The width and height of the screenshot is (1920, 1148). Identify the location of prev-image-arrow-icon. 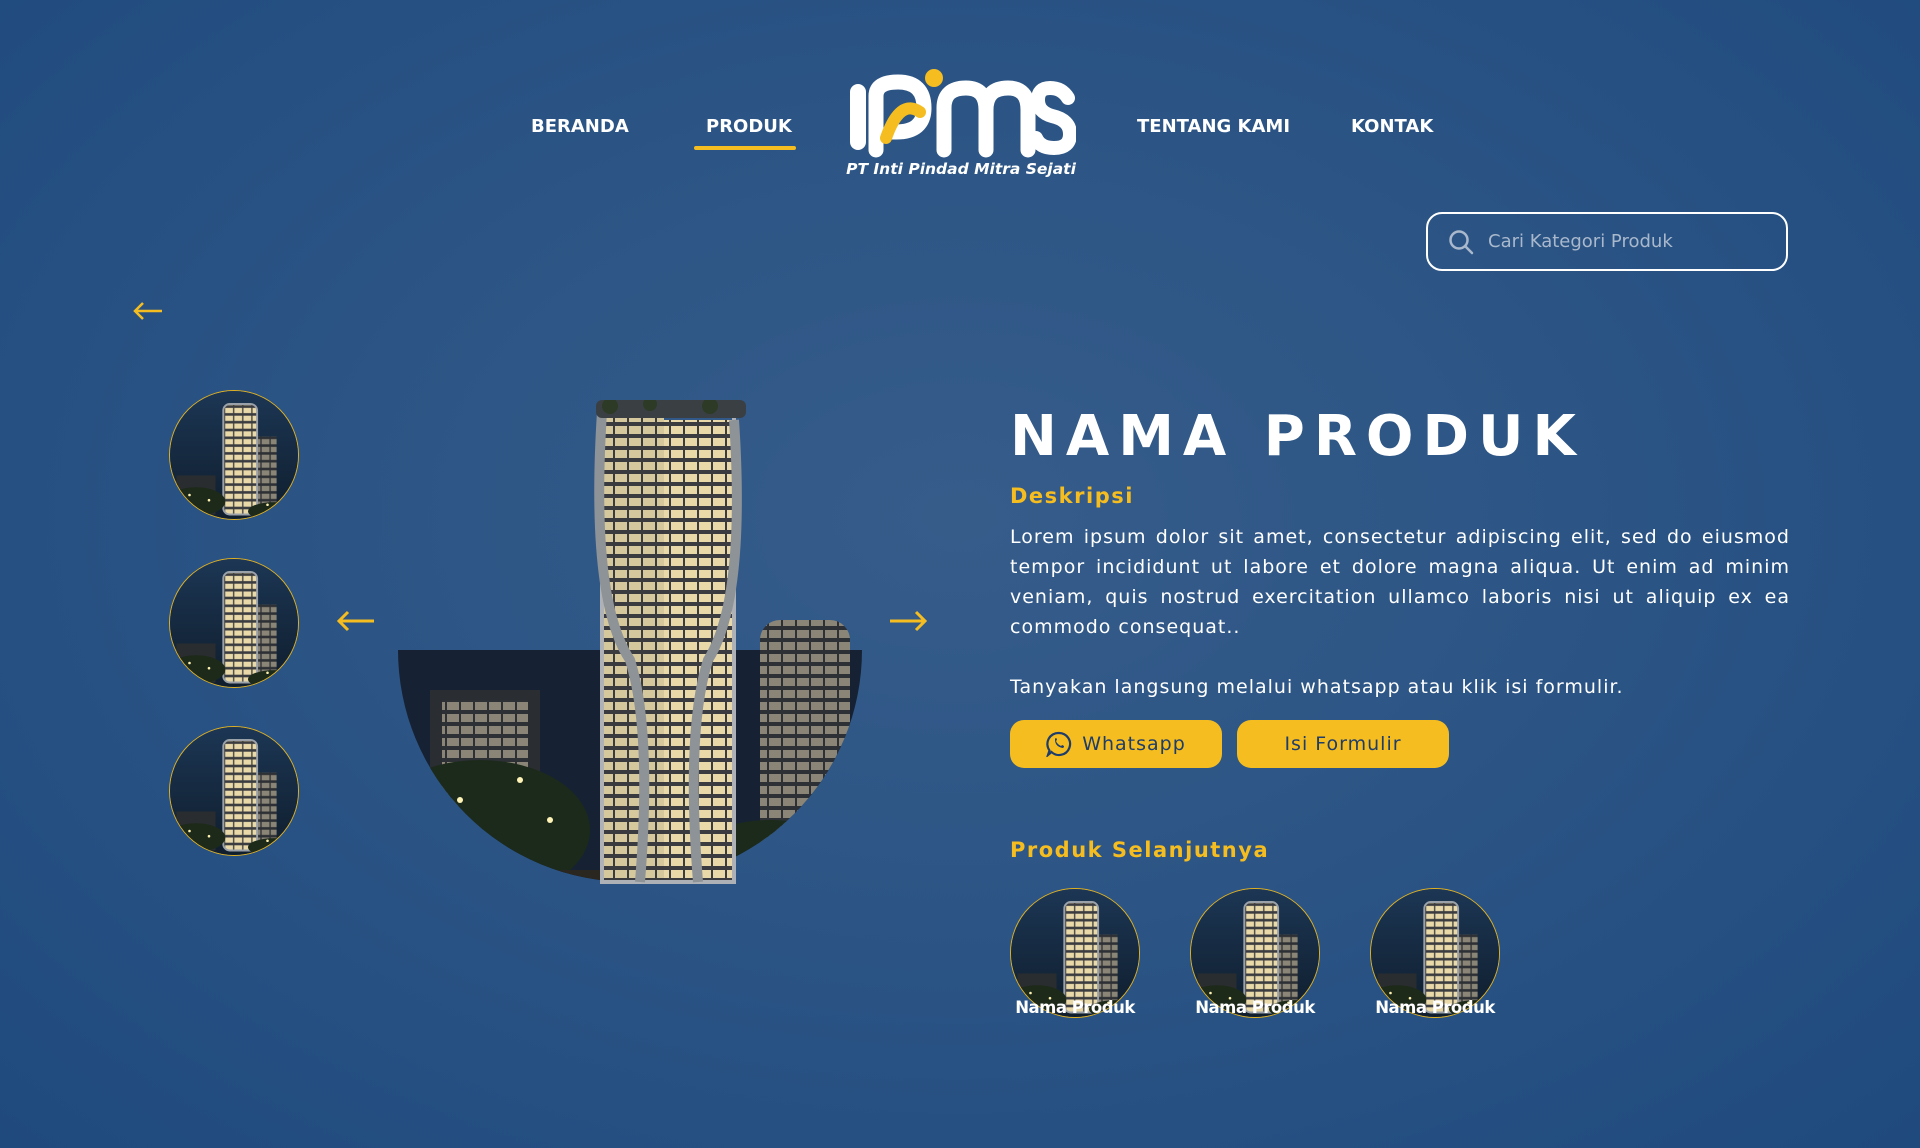
(356, 621).